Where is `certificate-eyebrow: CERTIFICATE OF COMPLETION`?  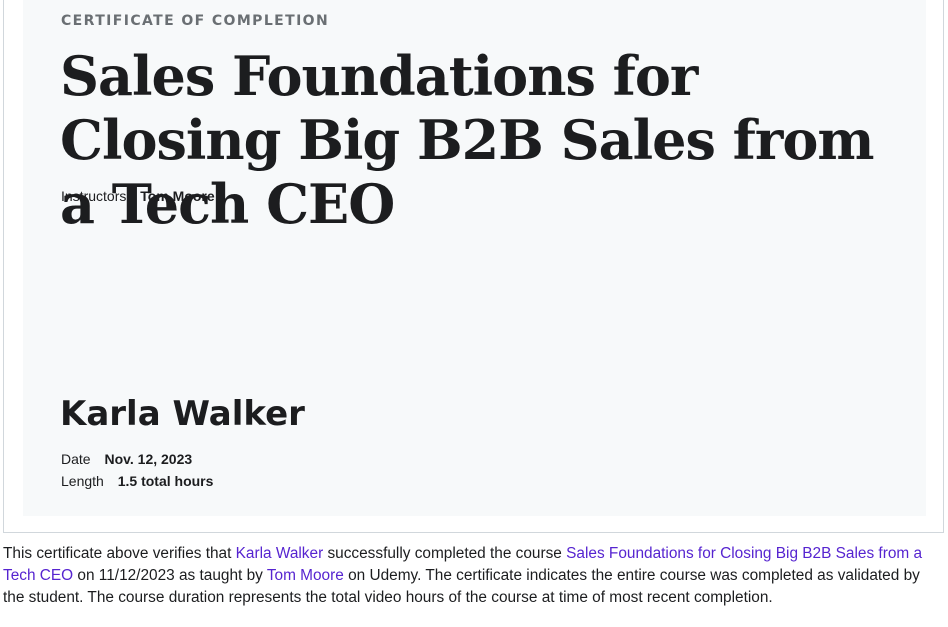
certificate-eyebrow: CERTIFICATE OF COMPLETION is located at coordinates (195, 21).